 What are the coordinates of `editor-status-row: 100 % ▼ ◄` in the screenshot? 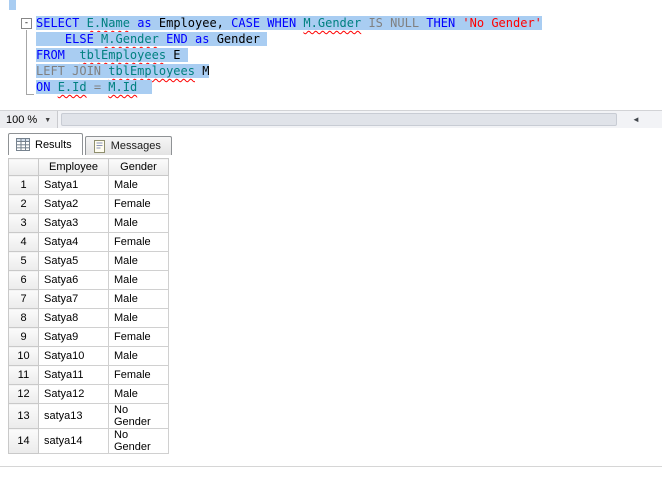 It's located at (331, 119).